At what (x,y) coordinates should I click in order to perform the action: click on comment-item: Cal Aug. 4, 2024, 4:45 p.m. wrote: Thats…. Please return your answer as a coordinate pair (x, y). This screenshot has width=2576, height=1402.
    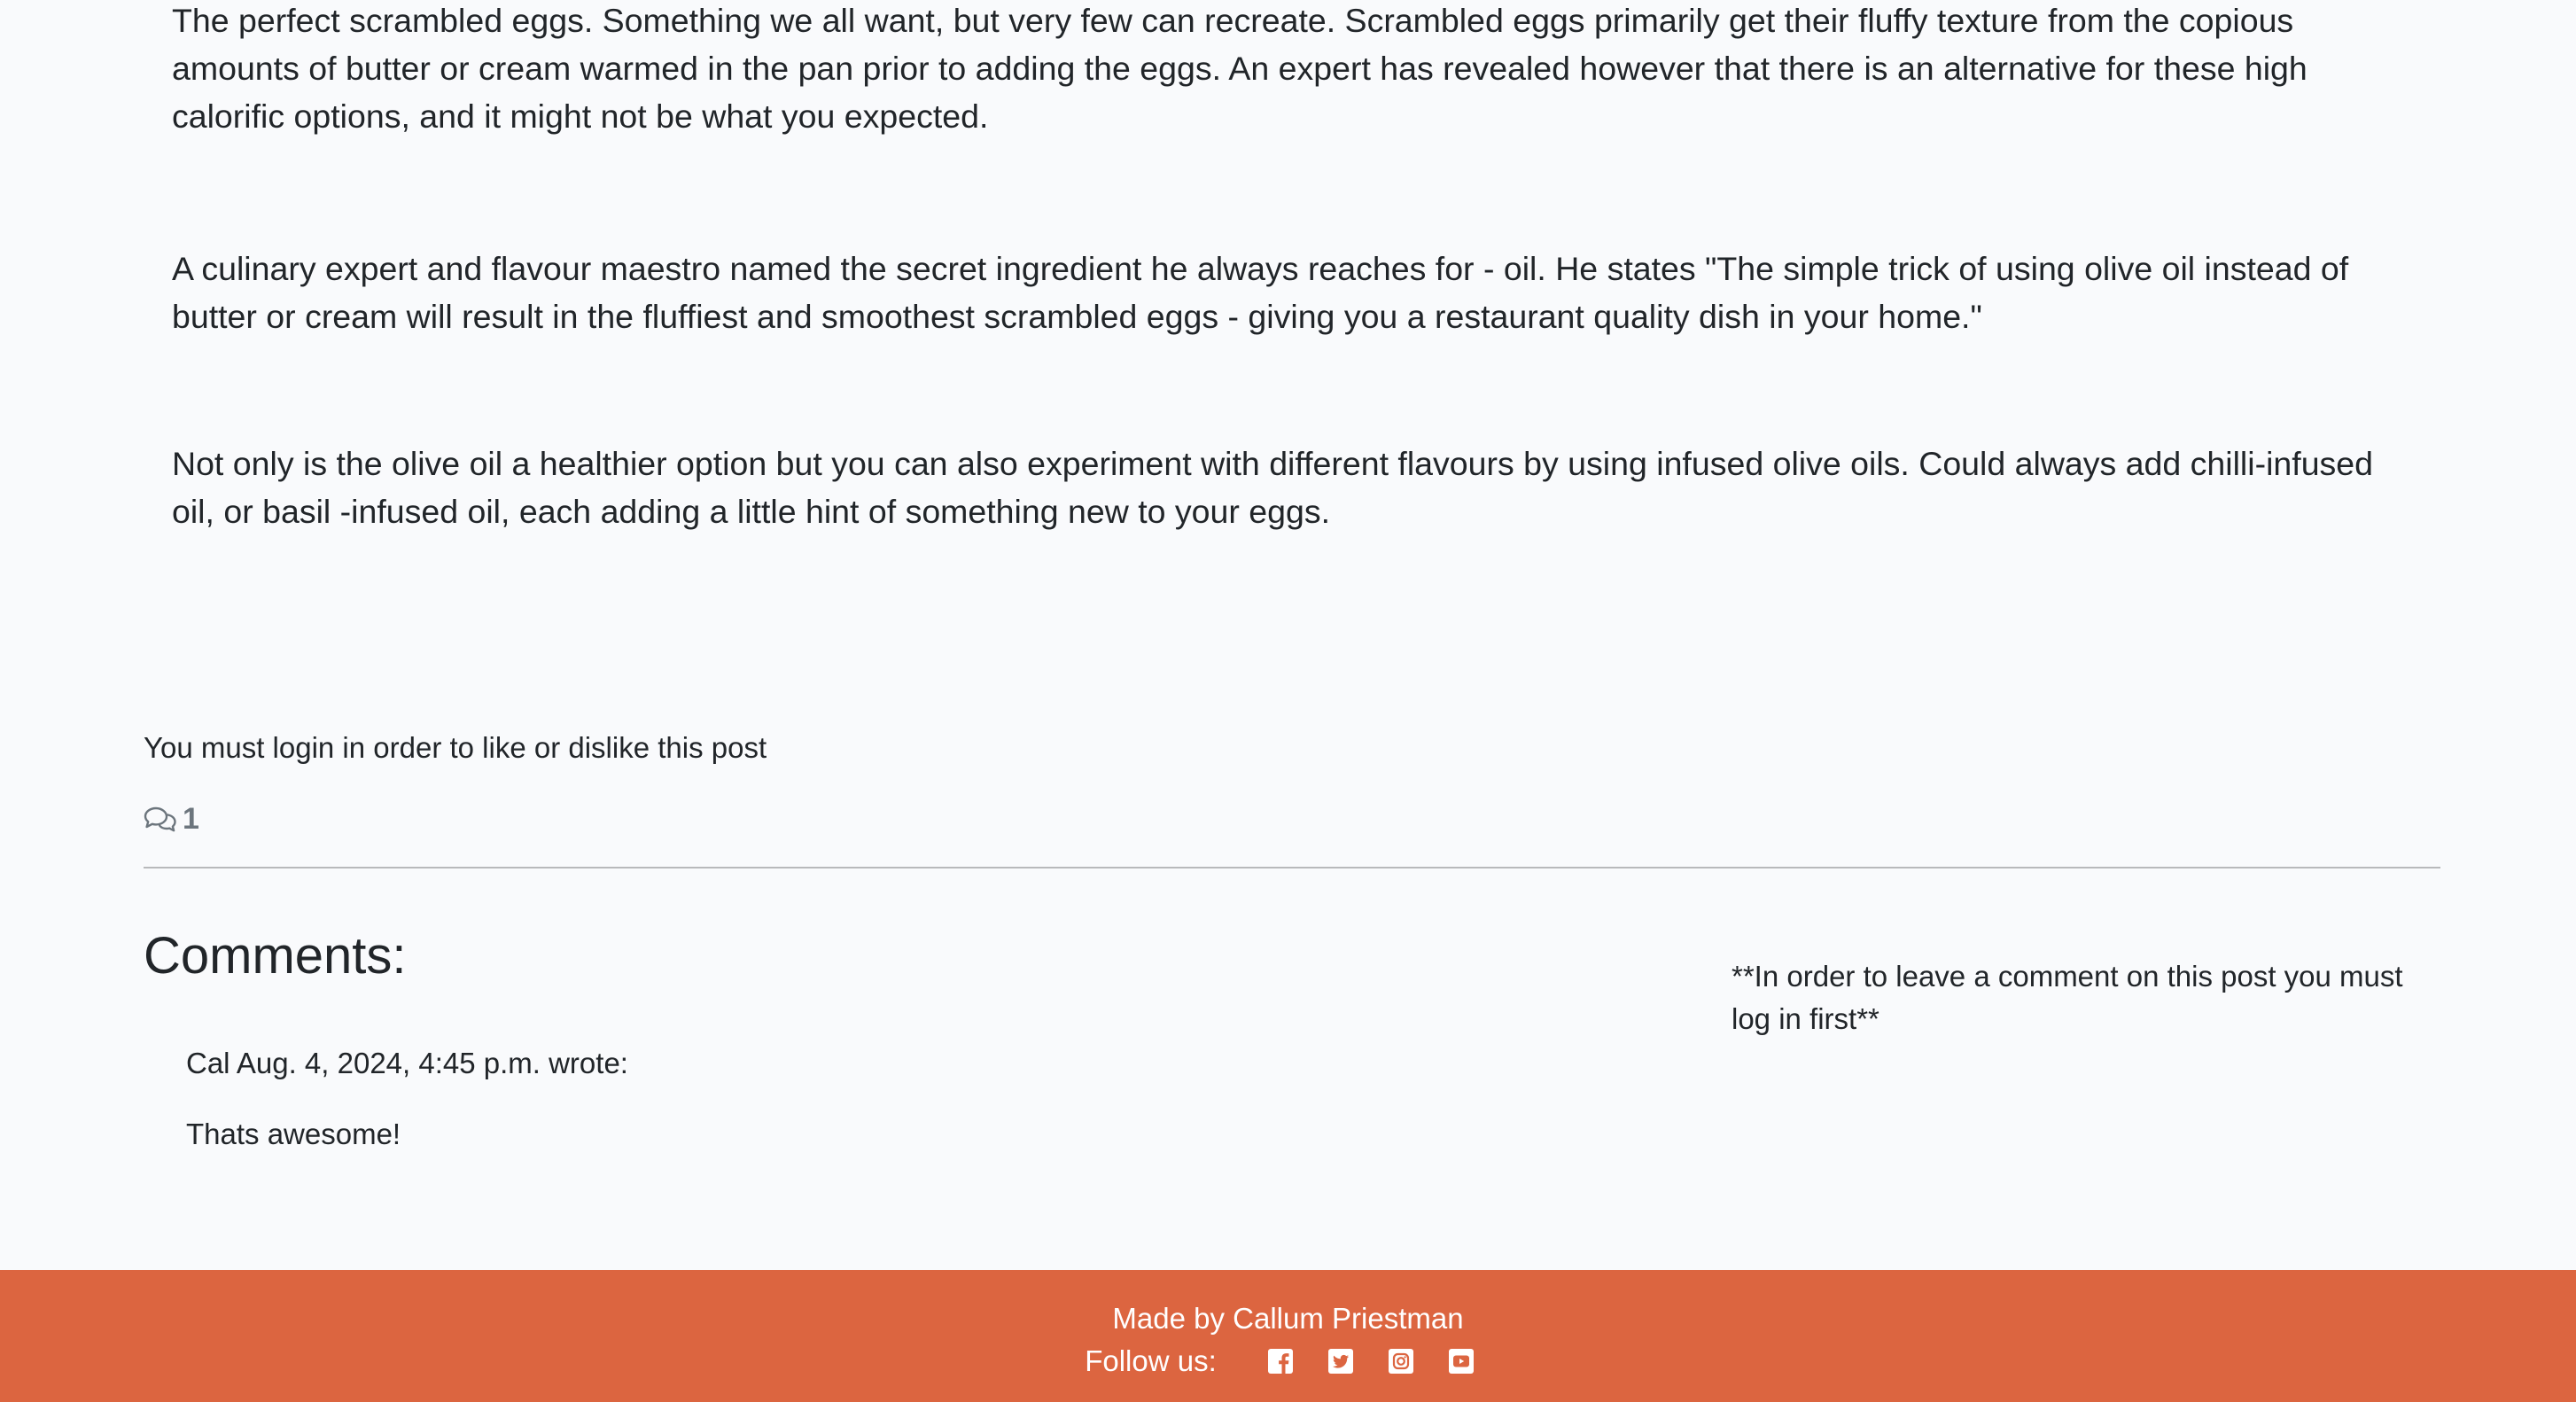
    Looking at the image, I should click on (895, 1099).